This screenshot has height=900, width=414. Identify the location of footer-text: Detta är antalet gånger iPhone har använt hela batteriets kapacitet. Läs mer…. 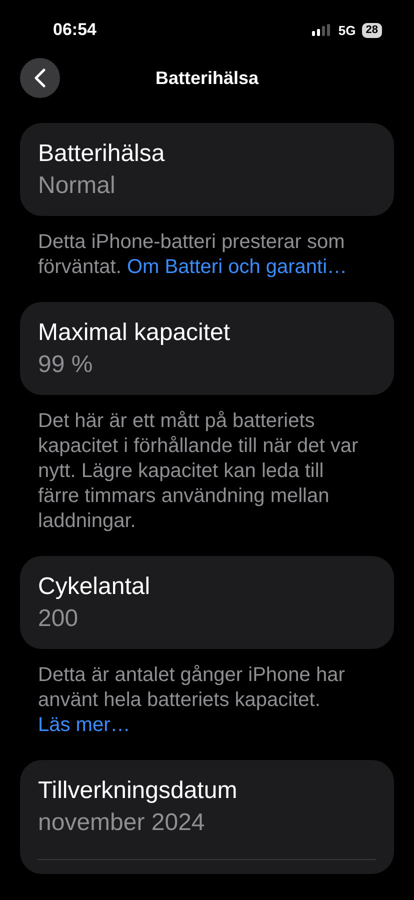
(191, 700).